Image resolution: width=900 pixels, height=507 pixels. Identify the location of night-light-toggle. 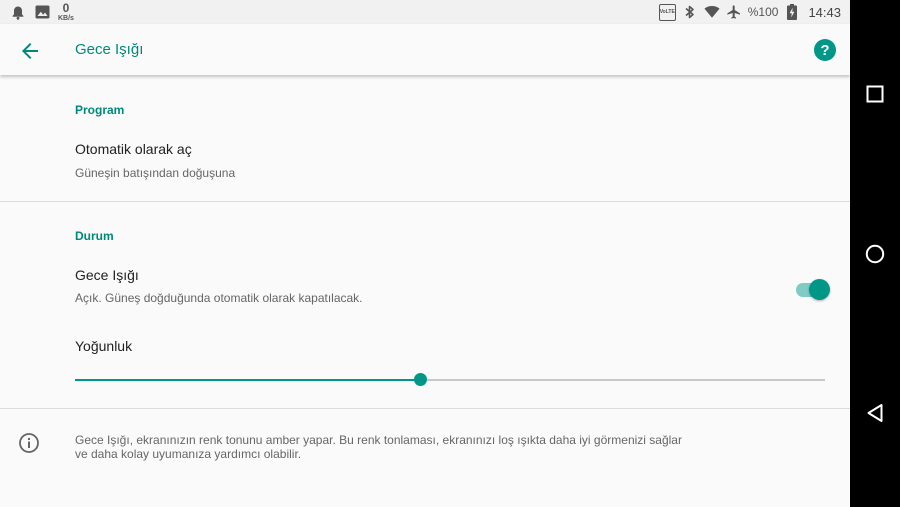
(812, 290).